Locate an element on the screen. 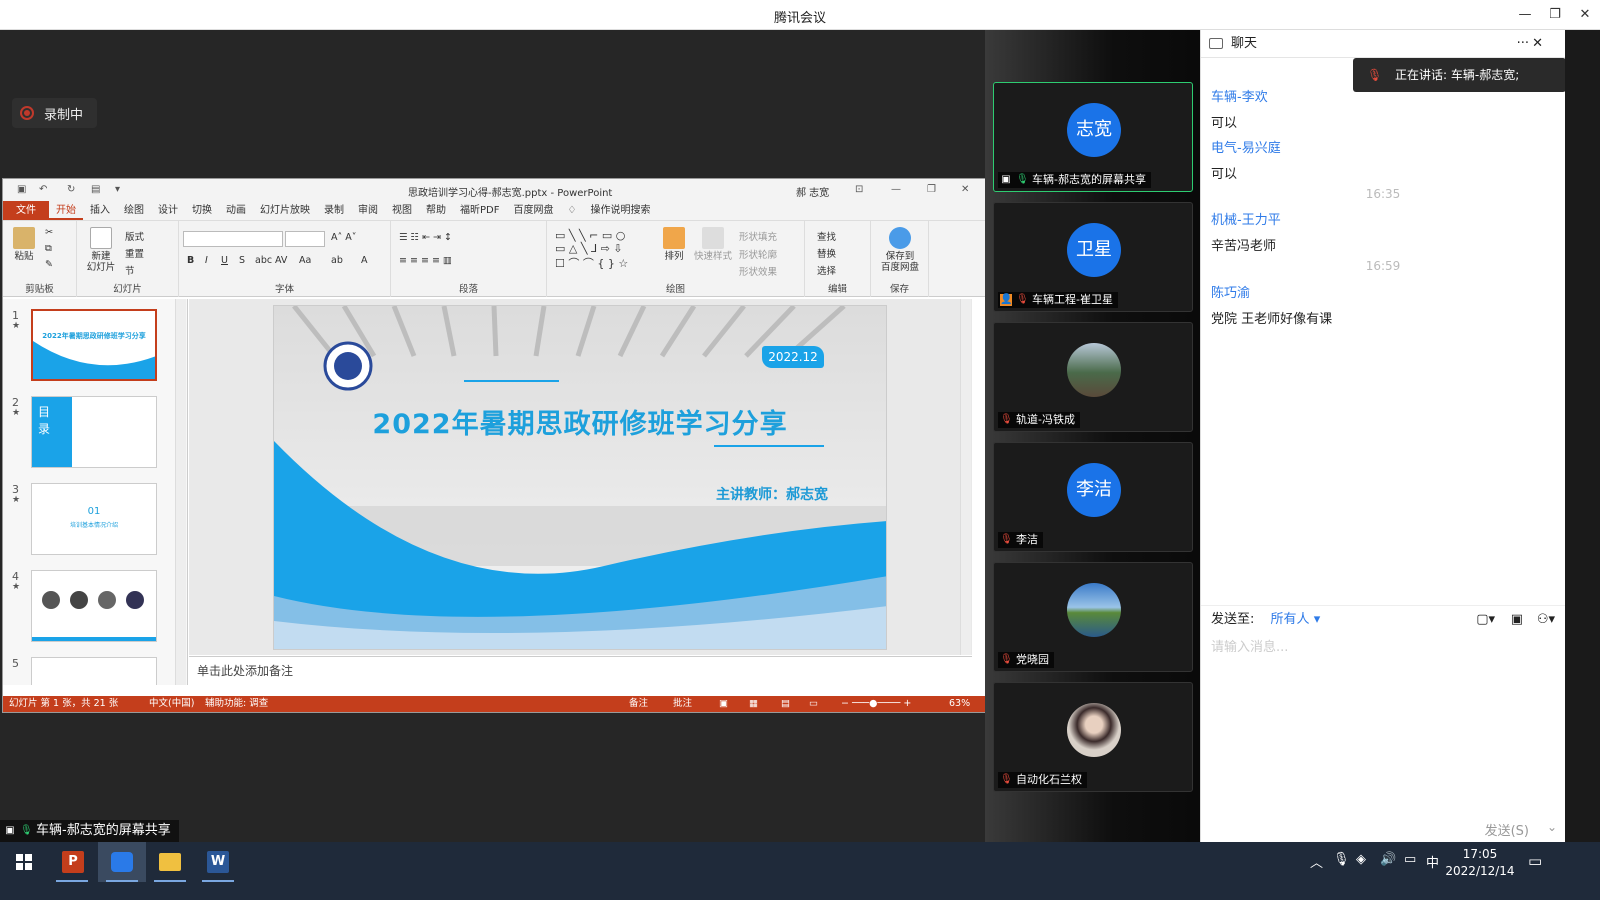 The width and height of the screenshot is (1600, 900). participant-tile: 🎙 自动化石兰权 is located at coordinates (1093, 737).